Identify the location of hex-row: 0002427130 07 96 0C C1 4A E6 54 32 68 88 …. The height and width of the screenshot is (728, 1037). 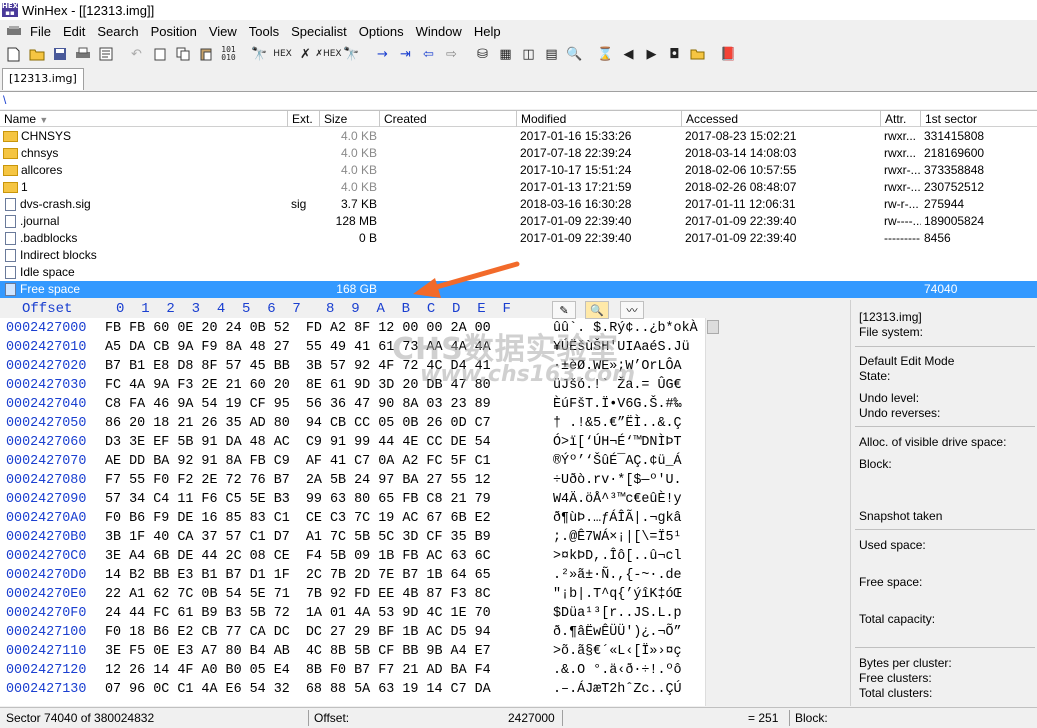
(352, 689).